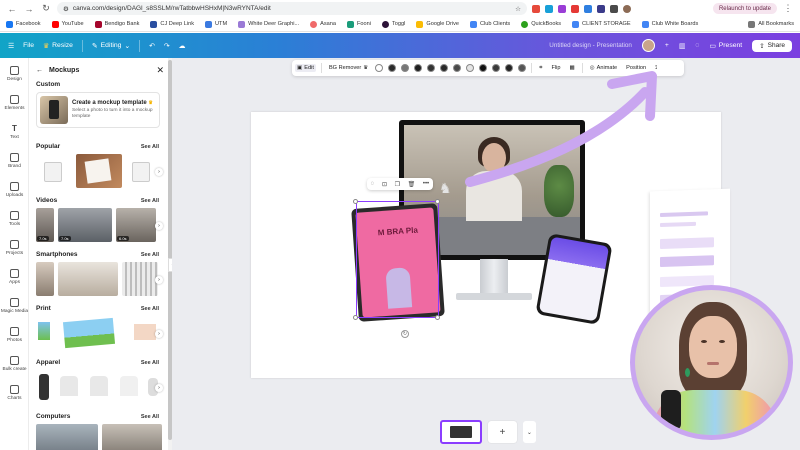  I want to click on transparency-icon: ▩, so click(571, 68).